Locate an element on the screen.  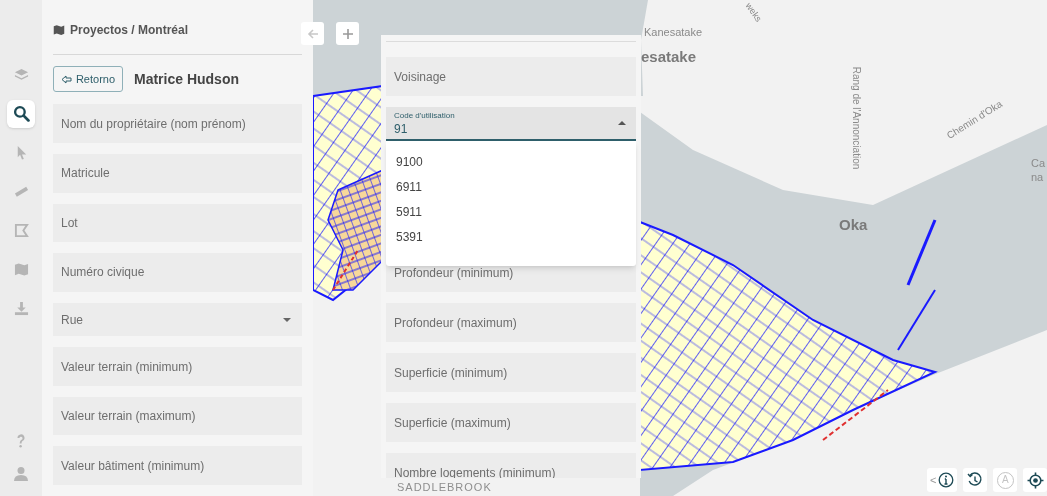
rail-button is located at coordinates (21, 113).